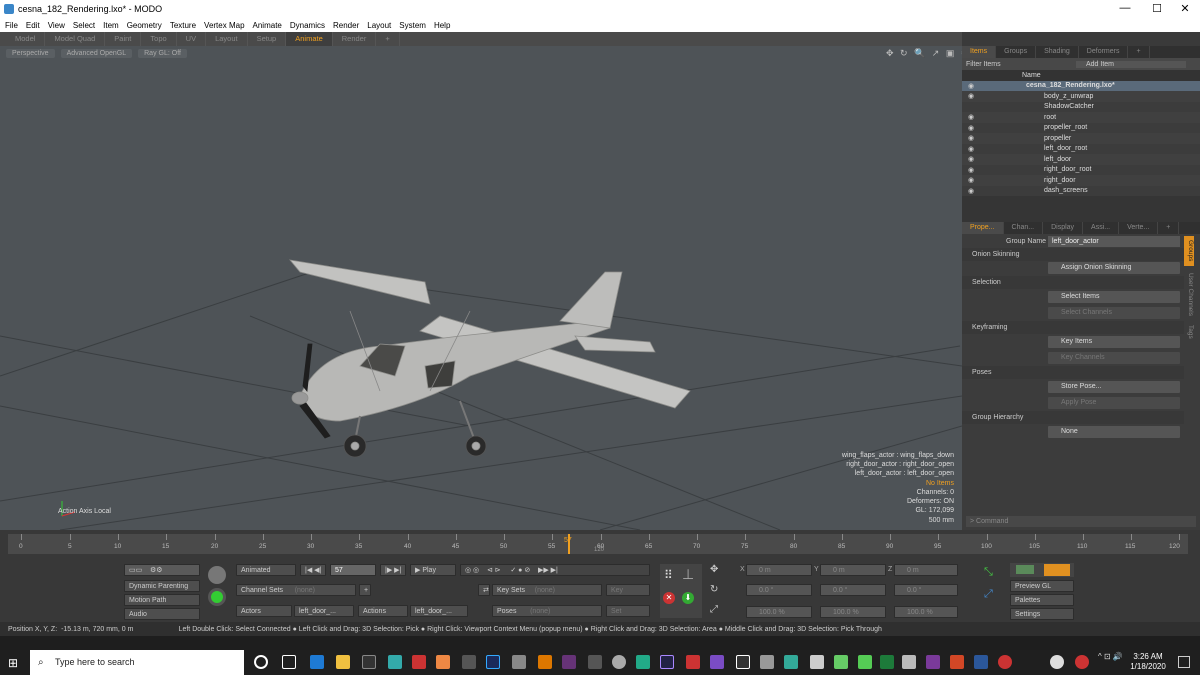 The image size is (1200, 675). I want to click on menu-file: File, so click(11, 25).